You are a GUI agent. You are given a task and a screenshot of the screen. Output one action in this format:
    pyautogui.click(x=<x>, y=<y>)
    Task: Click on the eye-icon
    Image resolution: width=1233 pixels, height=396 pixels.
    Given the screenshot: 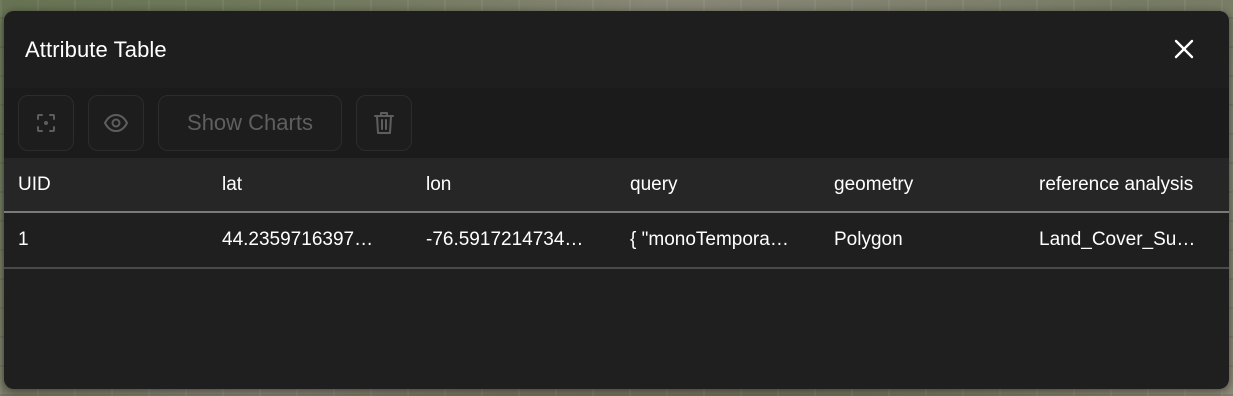 What is the action you would take?
    pyautogui.click(x=116, y=123)
    